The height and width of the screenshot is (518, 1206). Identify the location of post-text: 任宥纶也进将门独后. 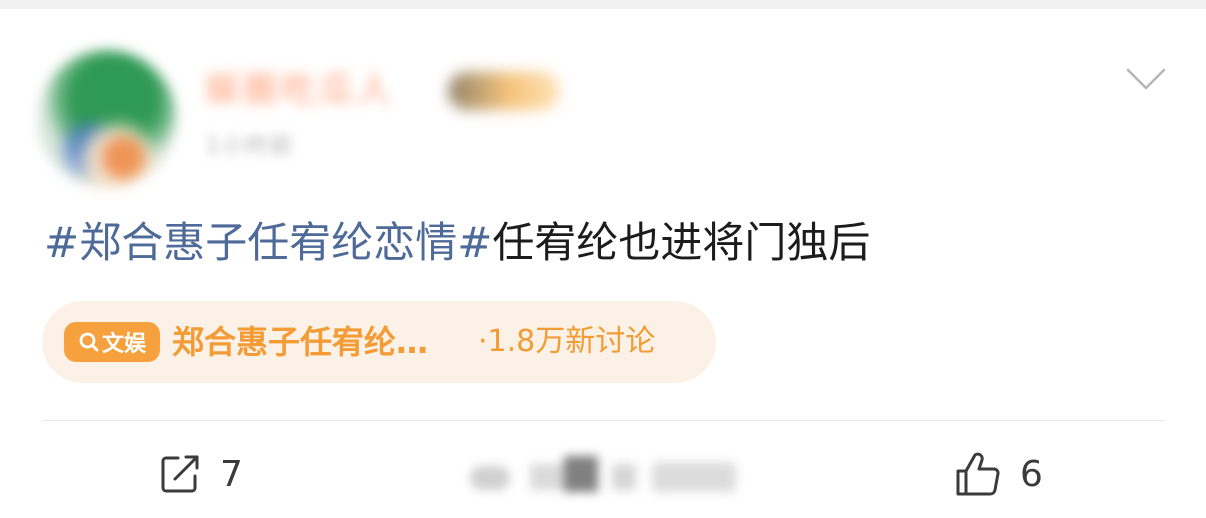
(681, 242).